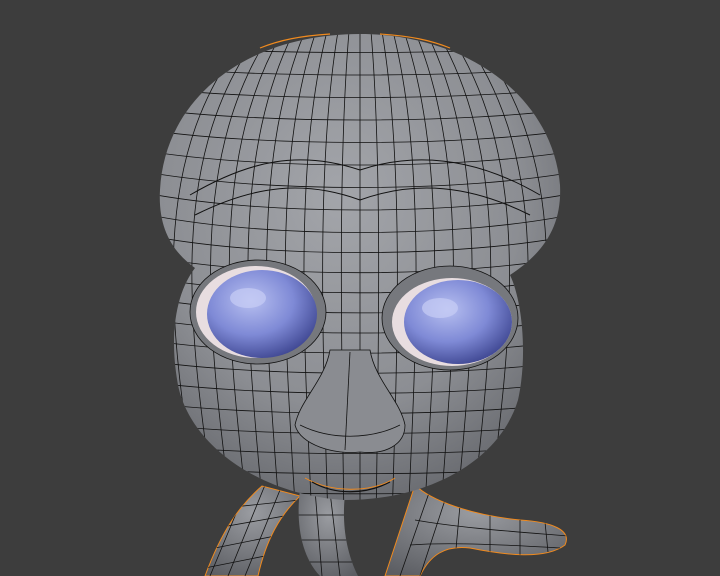  I want to click on right-eye, so click(452, 322).